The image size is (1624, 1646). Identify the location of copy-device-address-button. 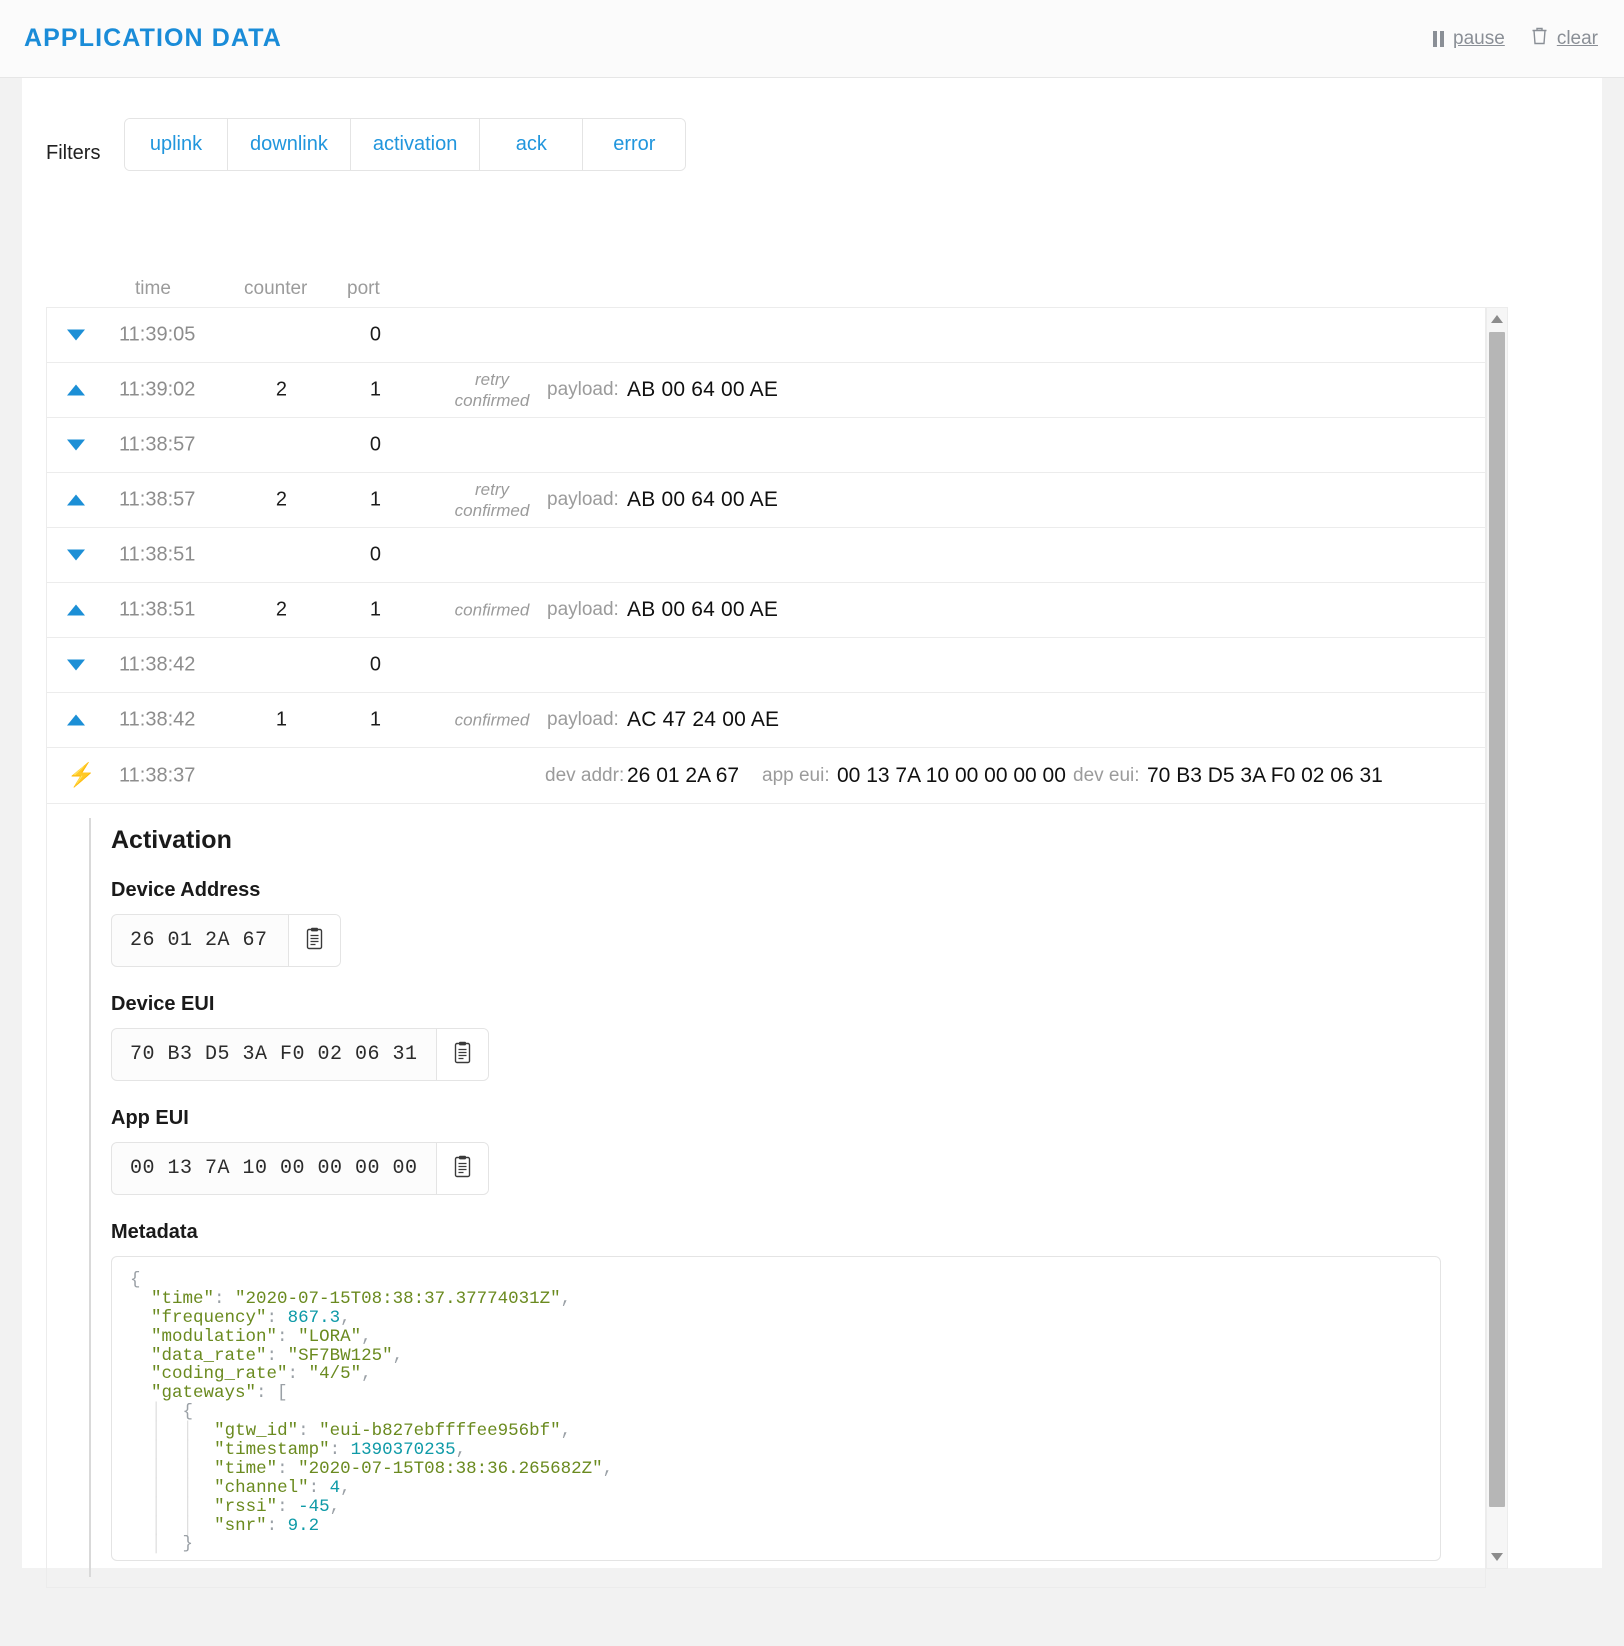
(314, 940).